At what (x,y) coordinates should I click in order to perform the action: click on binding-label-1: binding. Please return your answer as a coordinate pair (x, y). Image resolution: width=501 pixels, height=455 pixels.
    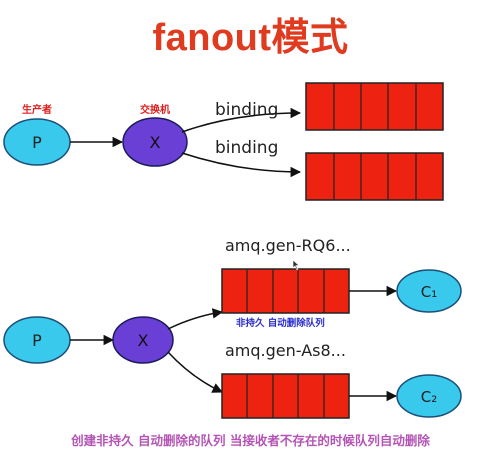
    Looking at the image, I should click on (246, 110).